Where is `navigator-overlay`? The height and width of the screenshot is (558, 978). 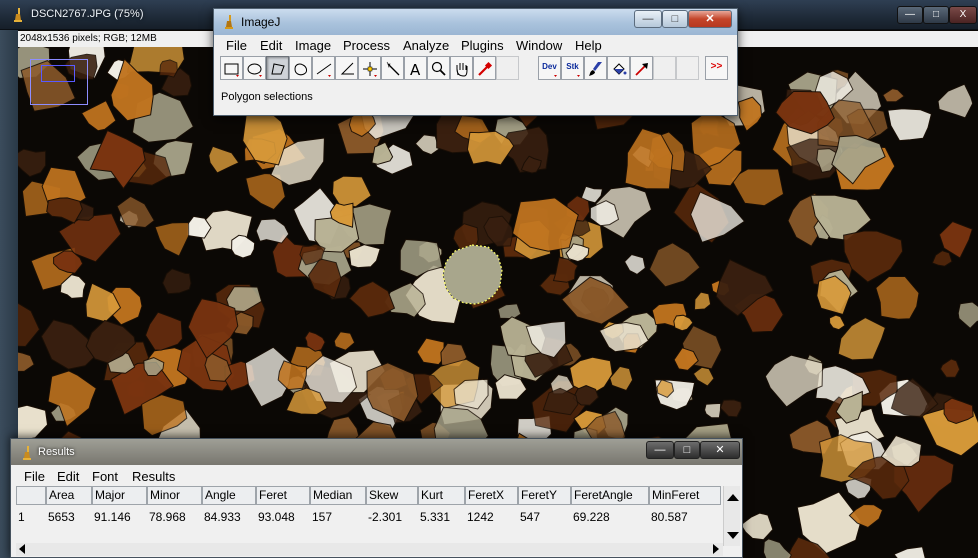
navigator-overlay is located at coordinates (59, 82).